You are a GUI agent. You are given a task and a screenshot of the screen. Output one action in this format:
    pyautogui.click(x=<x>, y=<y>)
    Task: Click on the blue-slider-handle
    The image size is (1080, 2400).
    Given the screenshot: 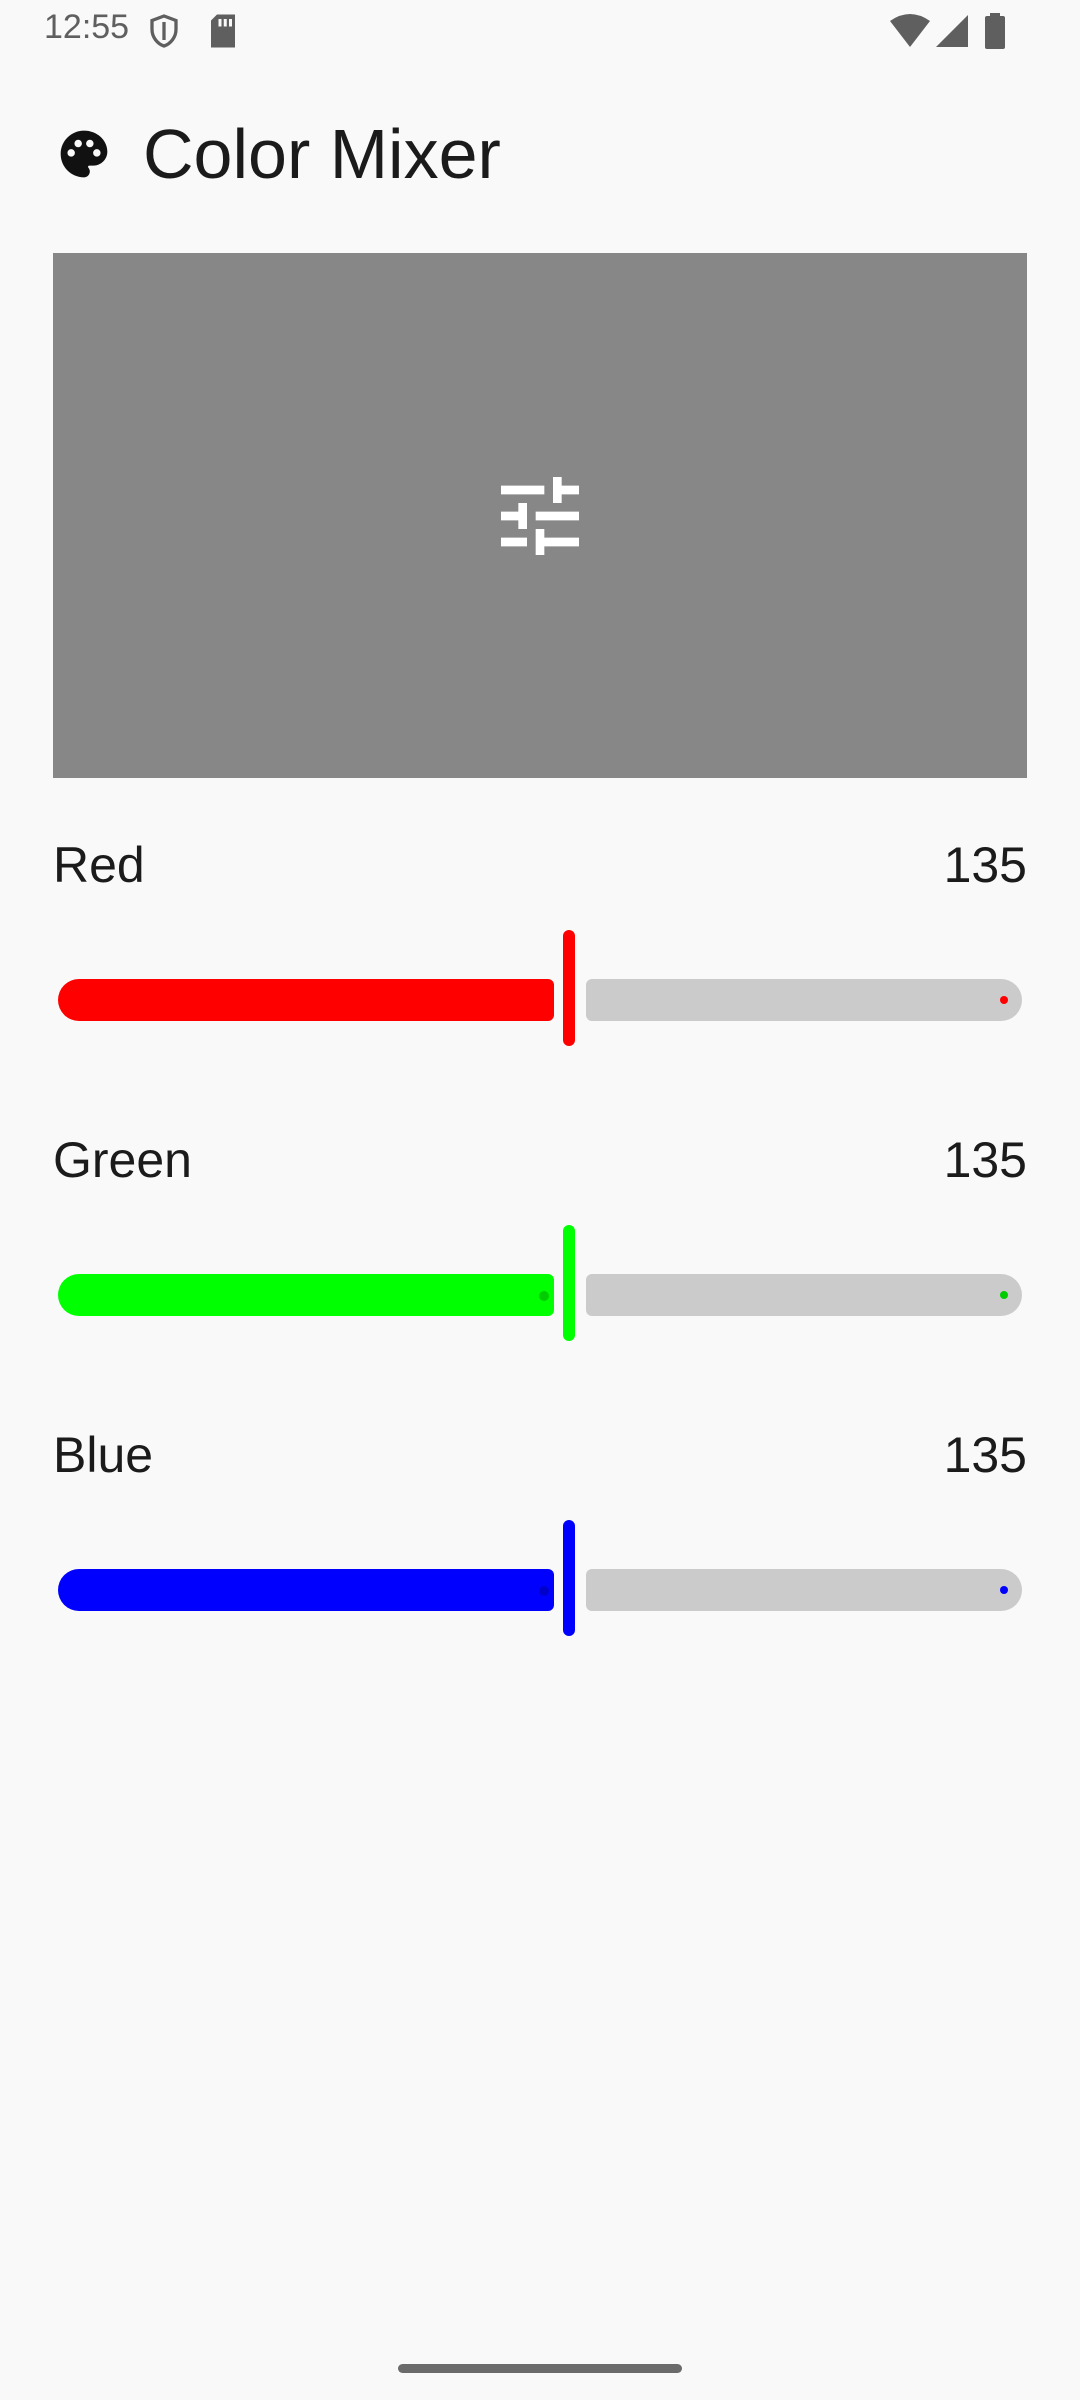 What is the action you would take?
    pyautogui.click(x=569, y=1578)
    